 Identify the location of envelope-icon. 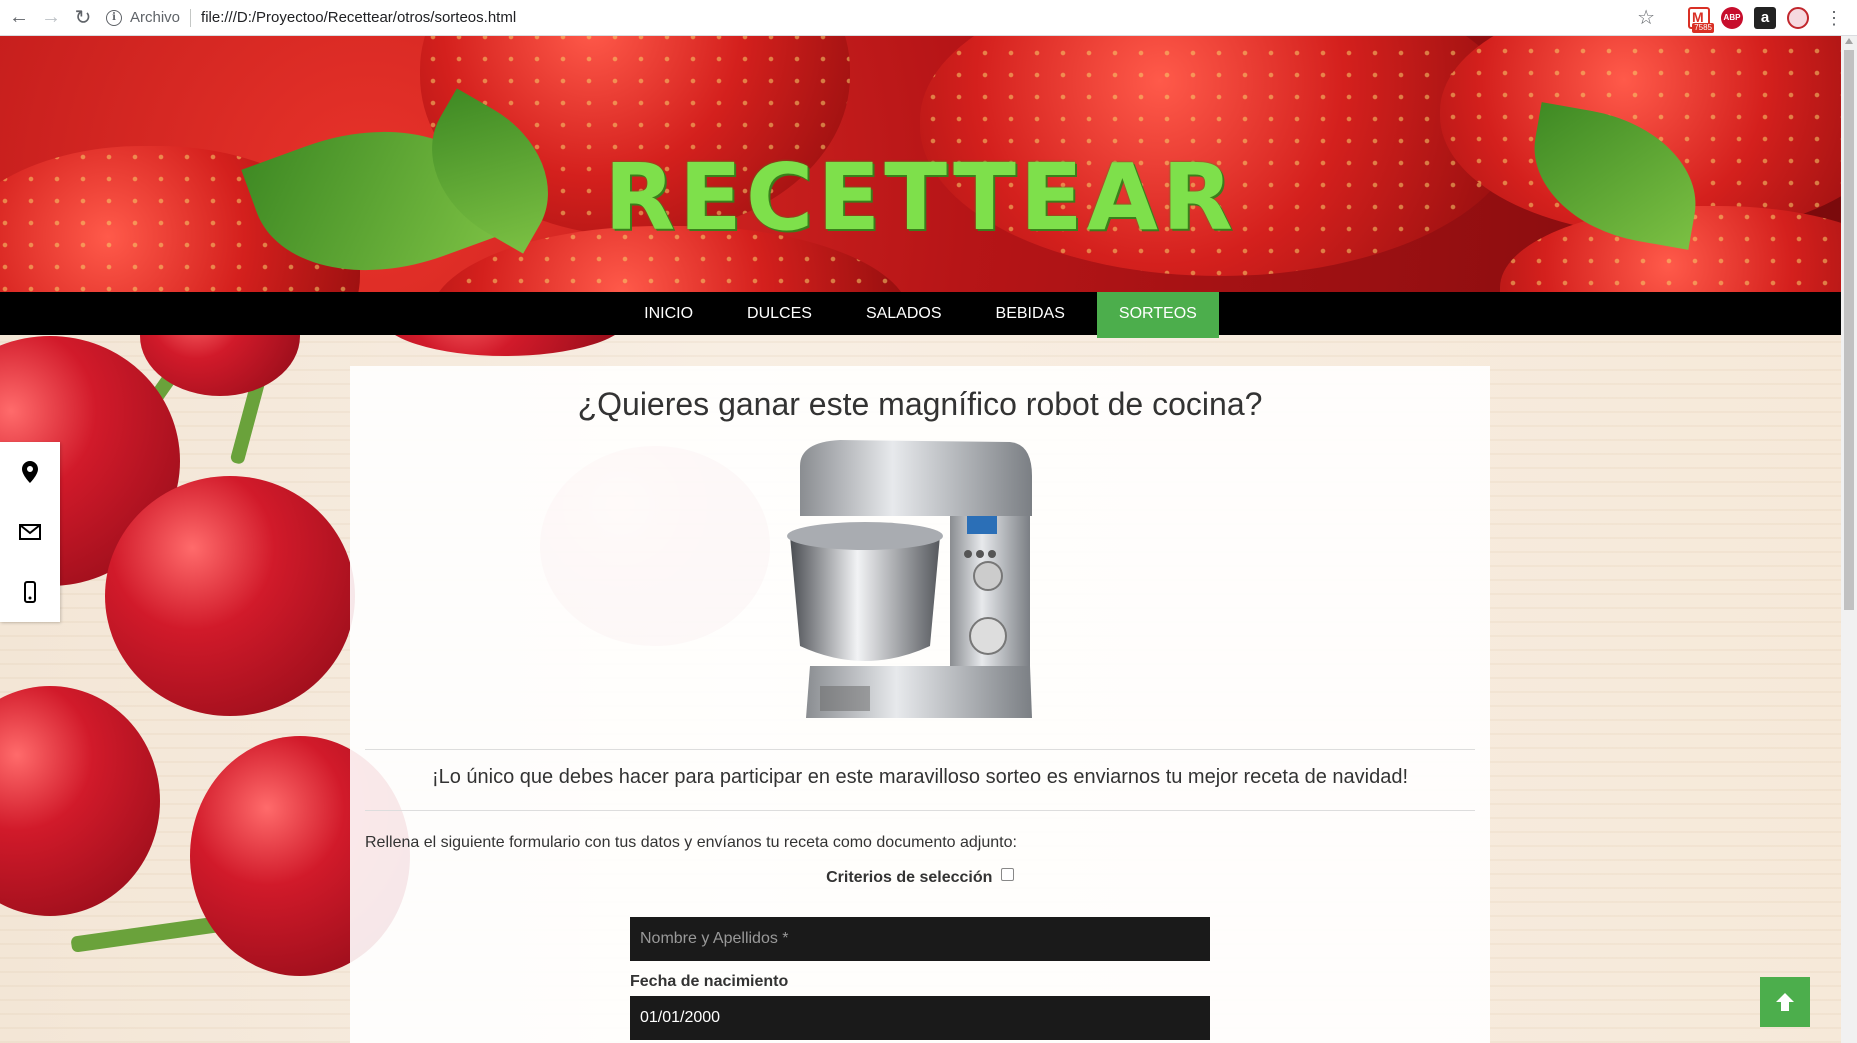
(30, 532).